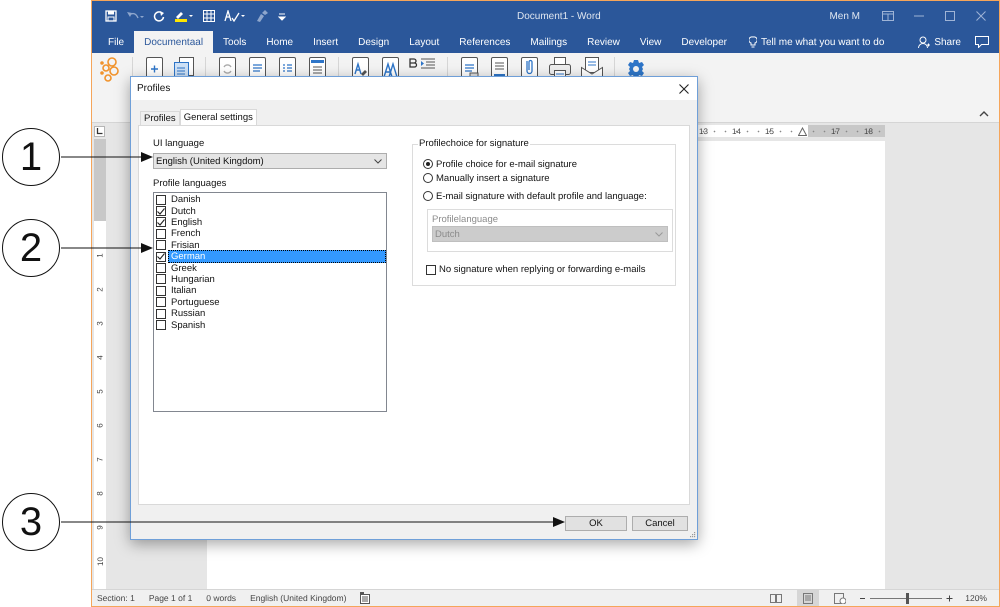 This screenshot has height=607, width=1000. What do you see at coordinates (816, 42) in the screenshot?
I see `tell-me-field: Tell me what you want to do` at bounding box center [816, 42].